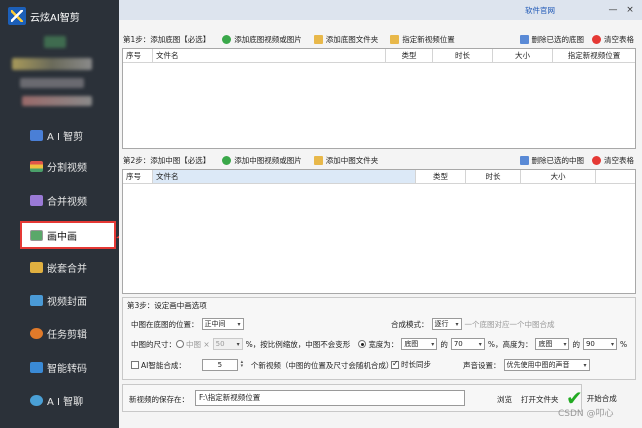 The image size is (642, 428). What do you see at coordinates (167, 160) in the screenshot?
I see `step2-title: 第2步：添加中图【必选】` at bounding box center [167, 160].